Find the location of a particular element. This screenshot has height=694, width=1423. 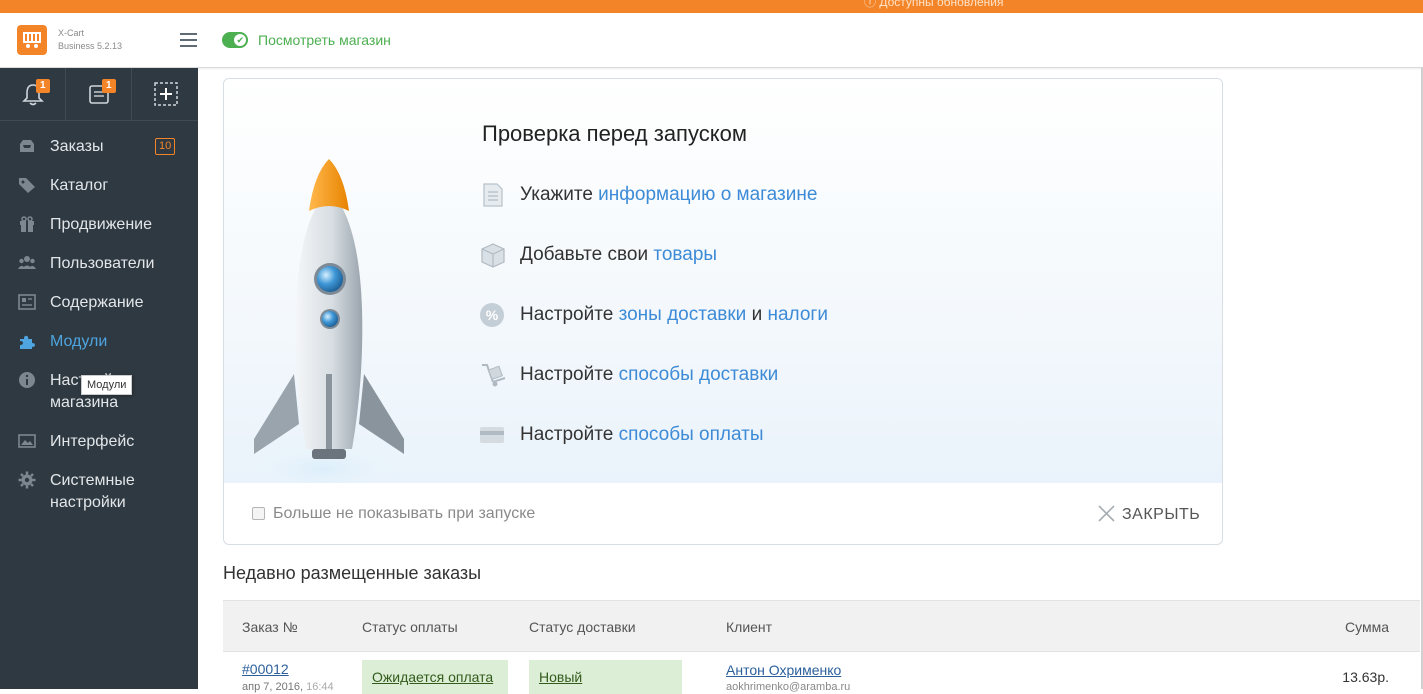

dont-show-label: Больше не показывать при запуске is located at coordinates (404, 514).